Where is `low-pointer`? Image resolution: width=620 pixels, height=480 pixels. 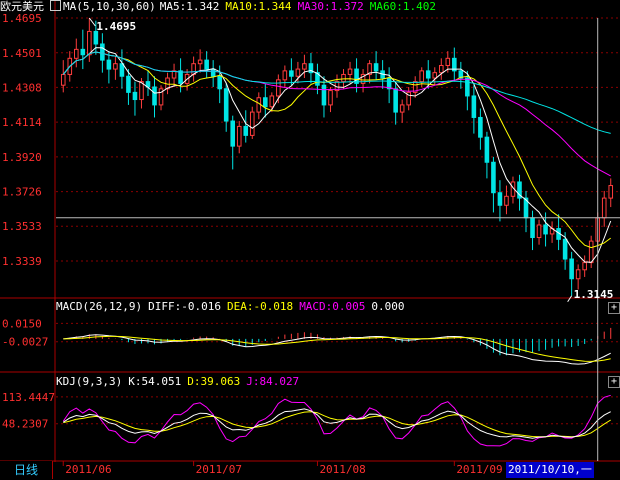
low-pointer is located at coordinates (570, 299).